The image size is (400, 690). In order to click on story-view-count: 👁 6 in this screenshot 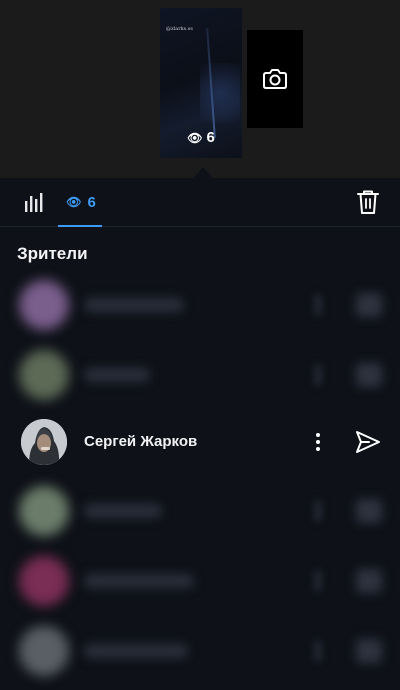, I will do `click(201, 137)`.